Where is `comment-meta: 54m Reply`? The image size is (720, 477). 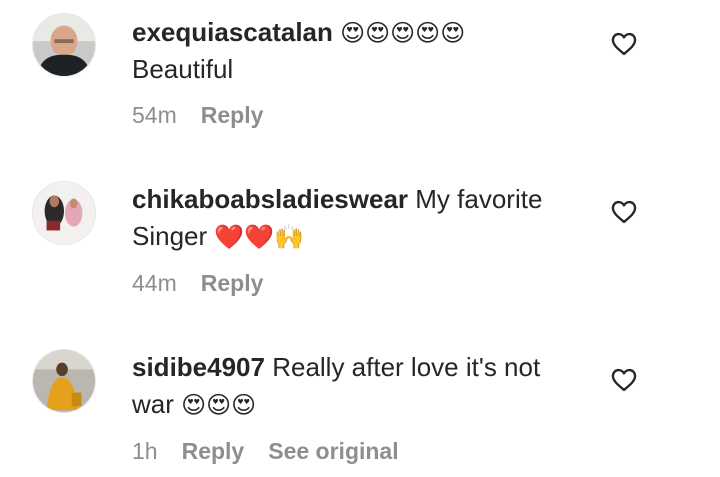 comment-meta: 54m Reply is located at coordinates (197, 115).